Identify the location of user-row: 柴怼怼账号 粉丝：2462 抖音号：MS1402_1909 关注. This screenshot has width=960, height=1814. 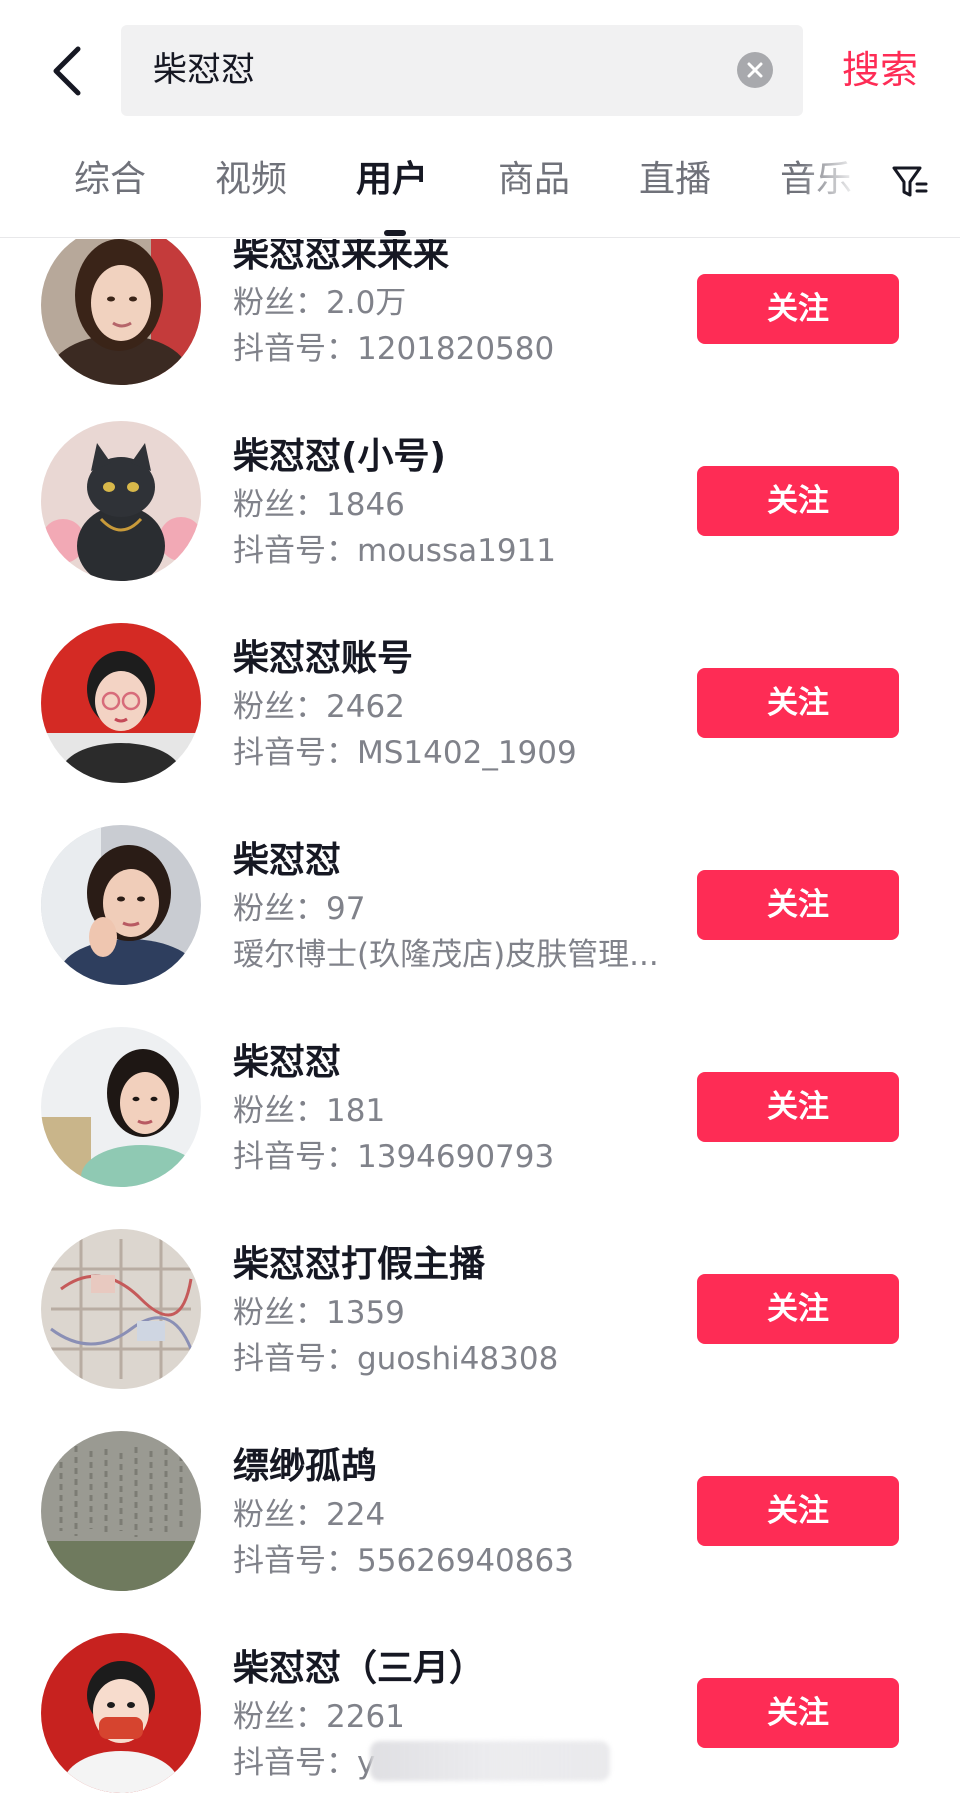
(480, 724).